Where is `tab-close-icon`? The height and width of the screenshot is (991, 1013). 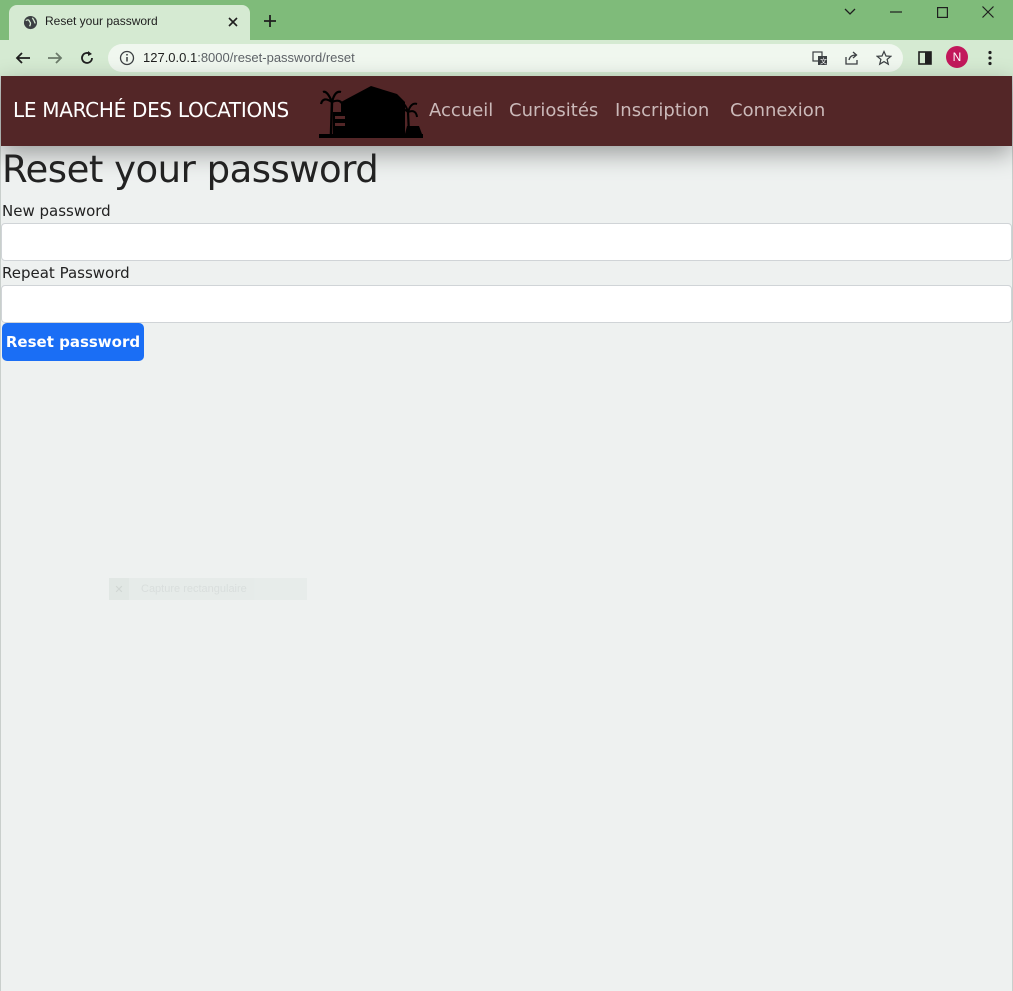
tab-close-icon is located at coordinates (233, 22).